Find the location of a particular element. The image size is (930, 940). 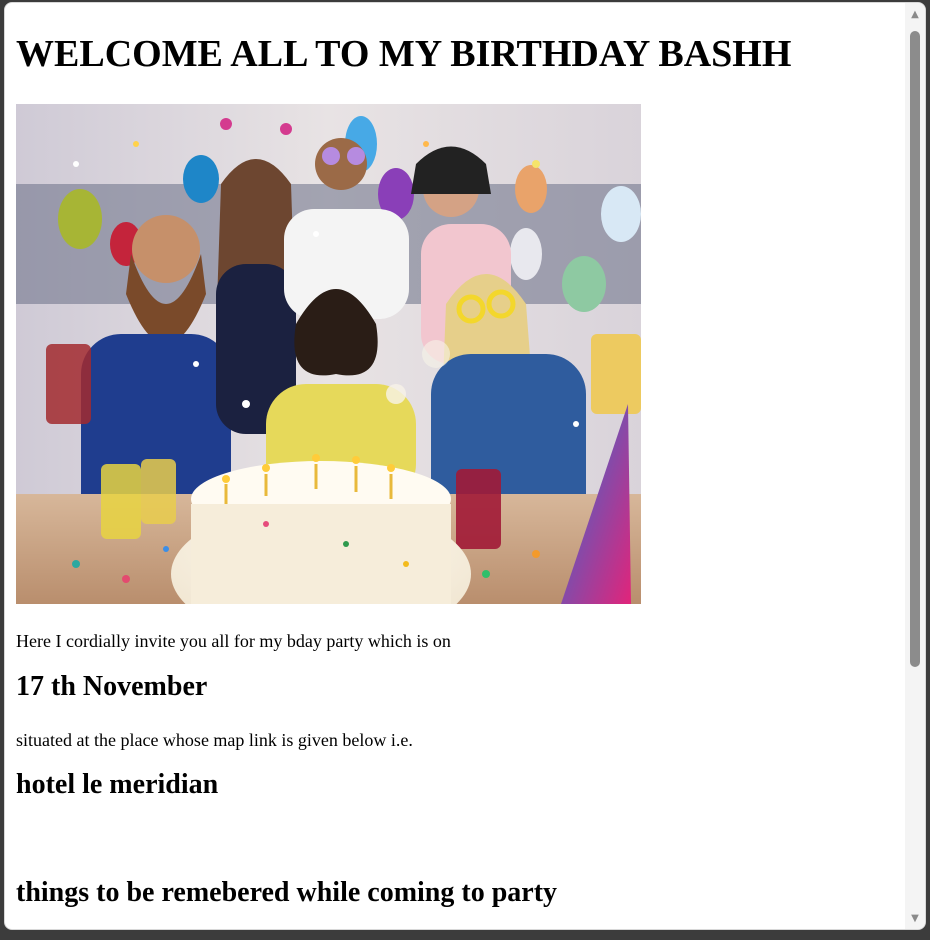

venue-name: hotel le meridian is located at coordinates (117, 784).